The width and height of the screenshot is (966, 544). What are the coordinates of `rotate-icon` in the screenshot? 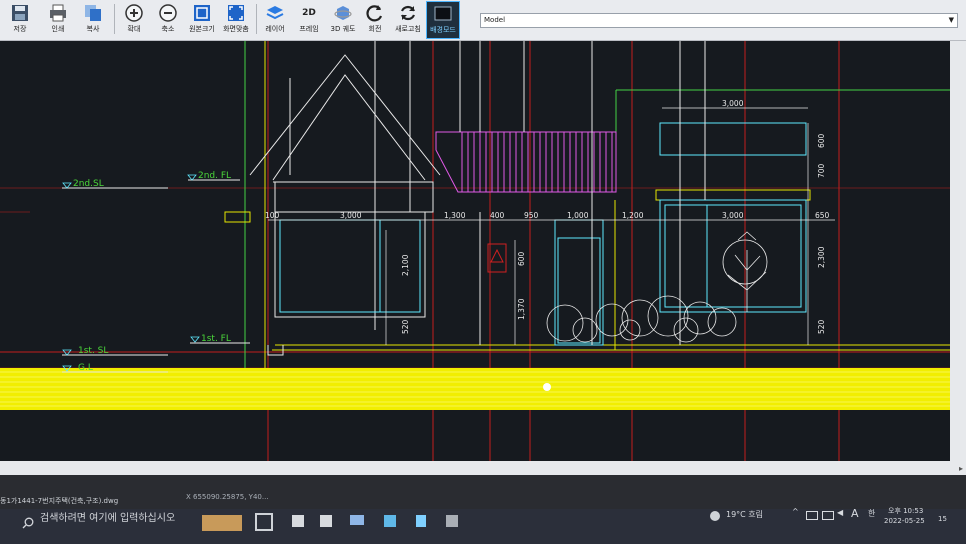 It's located at (374, 13).